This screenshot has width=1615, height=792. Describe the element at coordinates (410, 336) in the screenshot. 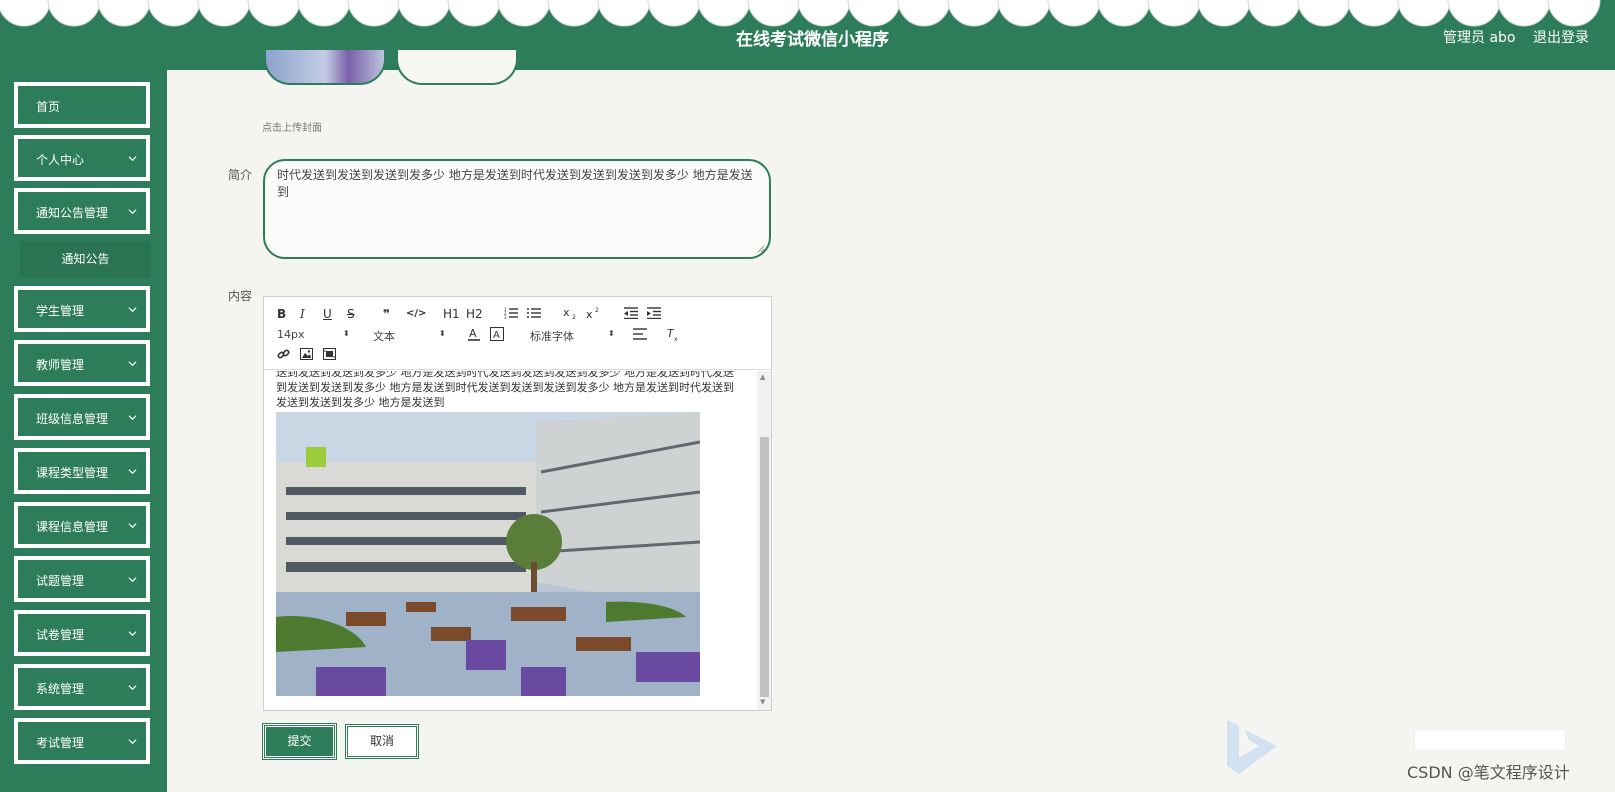

I see `block-type-select: 文本 ⬍` at that location.